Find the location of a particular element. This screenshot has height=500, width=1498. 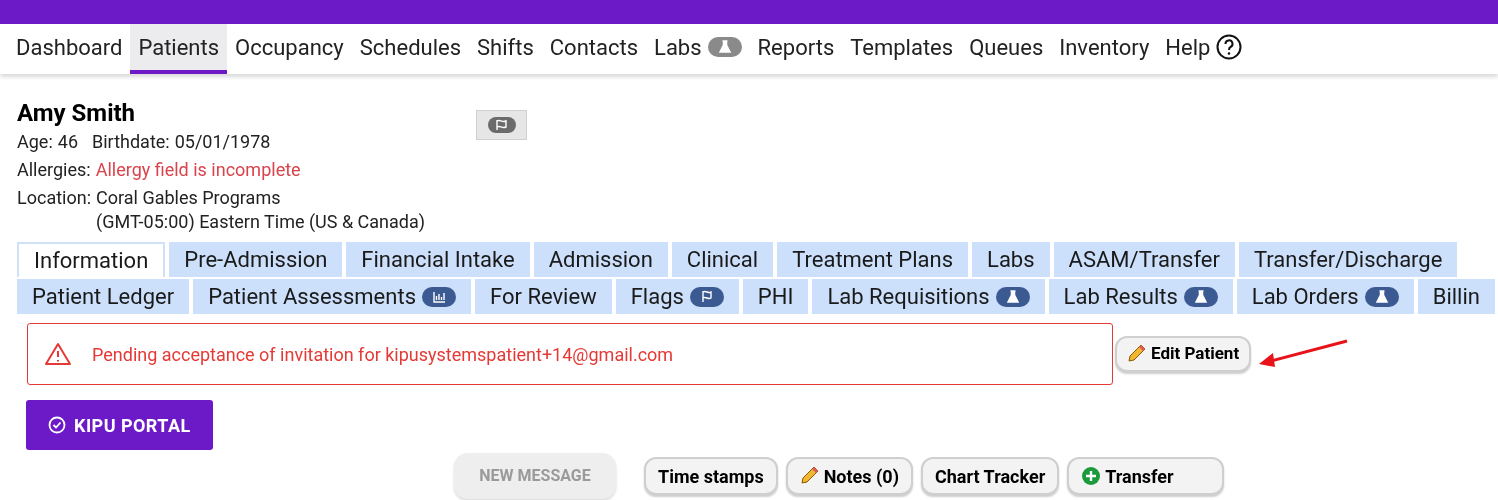

section-tab: Patient Ledger is located at coordinates (103, 296).